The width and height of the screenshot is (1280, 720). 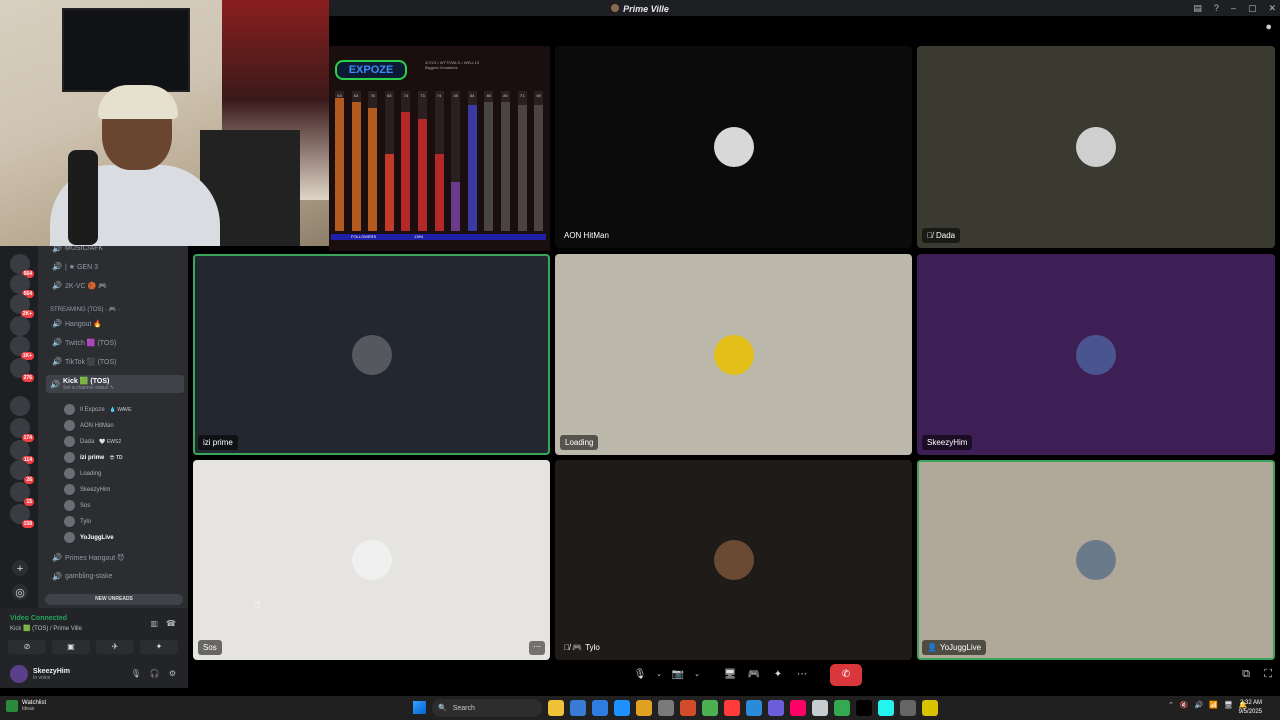 I want to click on soundboard-icon: ✦, so click(x=778, y=675).